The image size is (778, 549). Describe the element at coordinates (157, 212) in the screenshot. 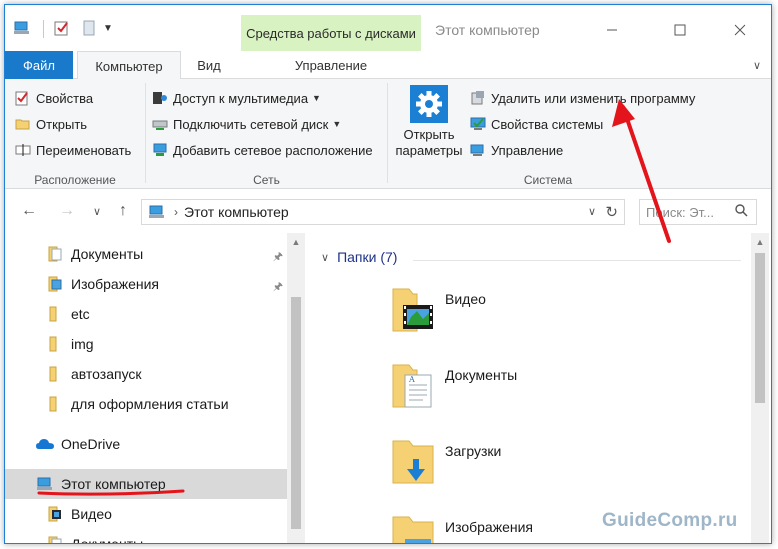

I see `address-pc-icon` at that location.